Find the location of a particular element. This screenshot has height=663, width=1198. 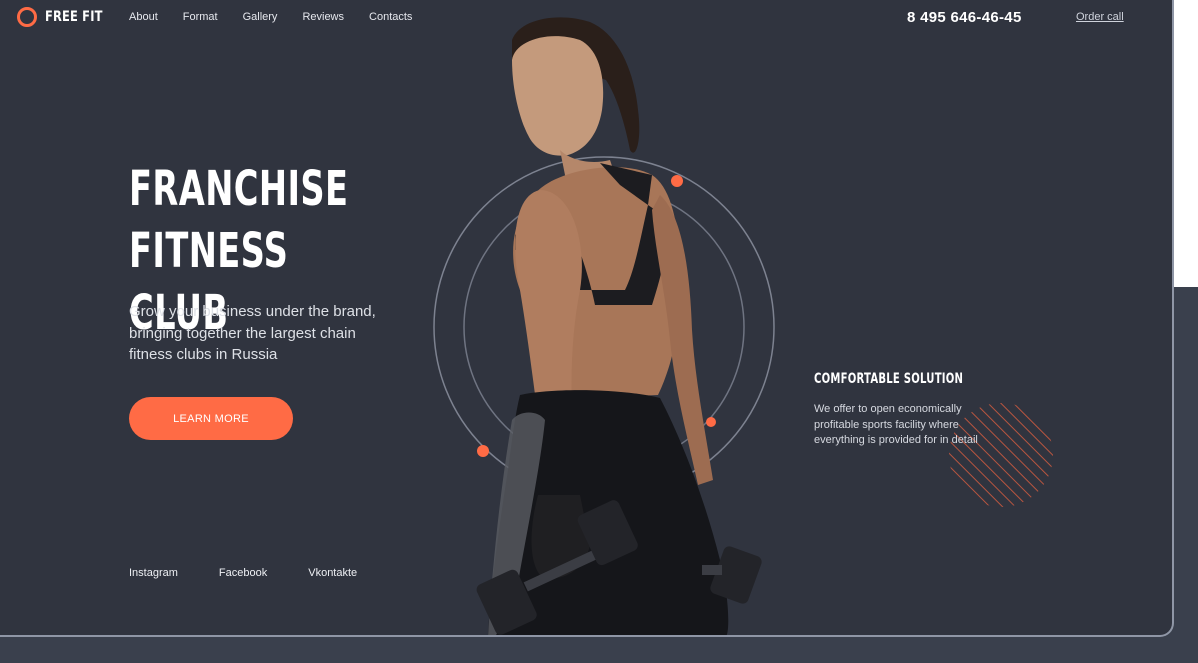

social-instagram: Instagram is located at coordinates (153, 573).